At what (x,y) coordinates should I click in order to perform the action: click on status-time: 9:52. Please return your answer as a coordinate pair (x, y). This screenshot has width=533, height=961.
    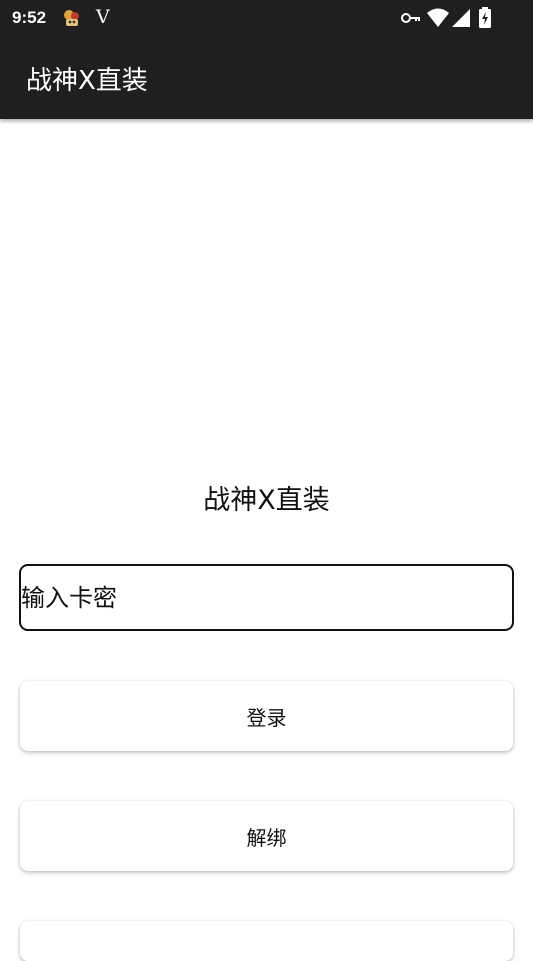
    Looking at the image, I should click on (29, 17).